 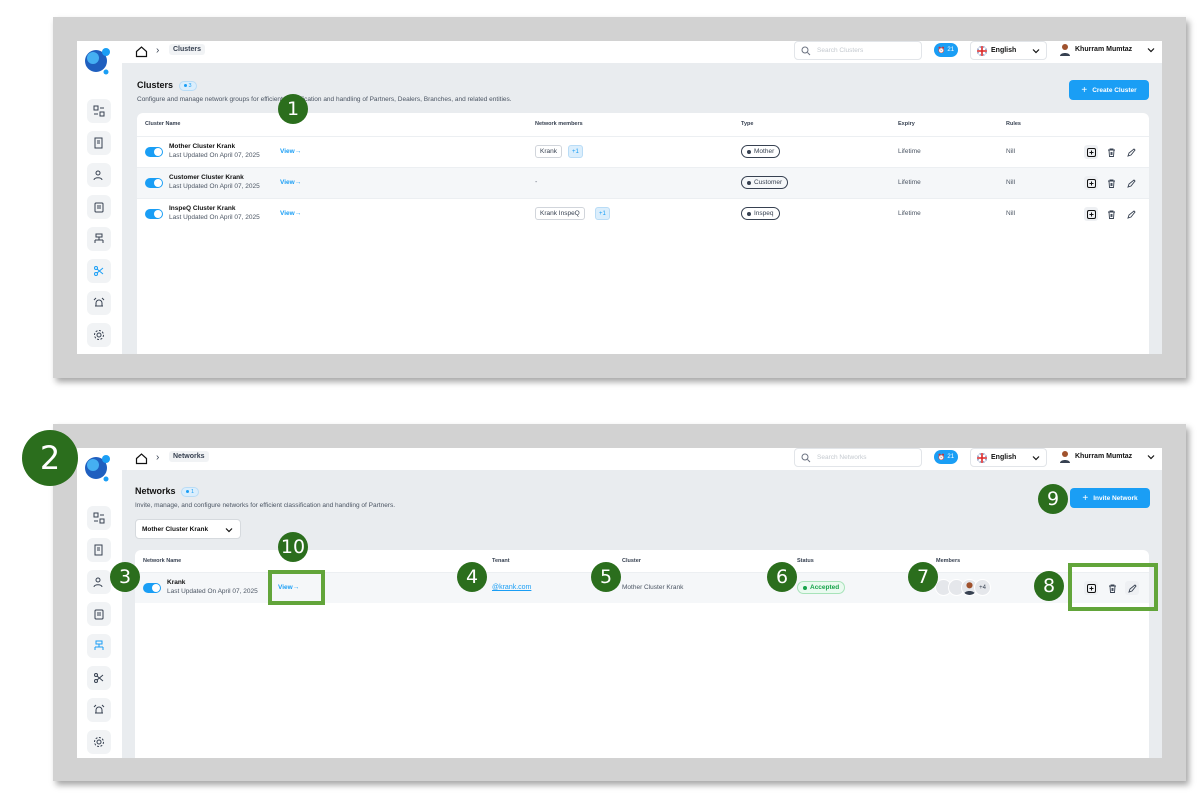 I want to click on rules-cell: Nill, so click(x=1011, y=151).